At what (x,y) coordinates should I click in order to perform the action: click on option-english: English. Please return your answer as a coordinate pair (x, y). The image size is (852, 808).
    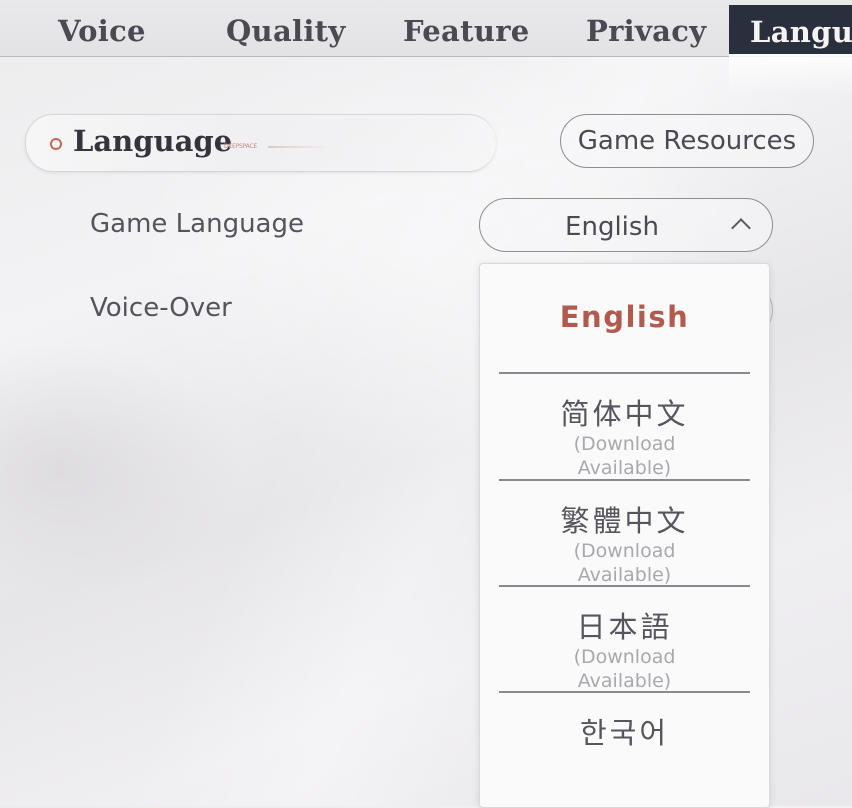
    Looking at the image, I should click on (624, 317).